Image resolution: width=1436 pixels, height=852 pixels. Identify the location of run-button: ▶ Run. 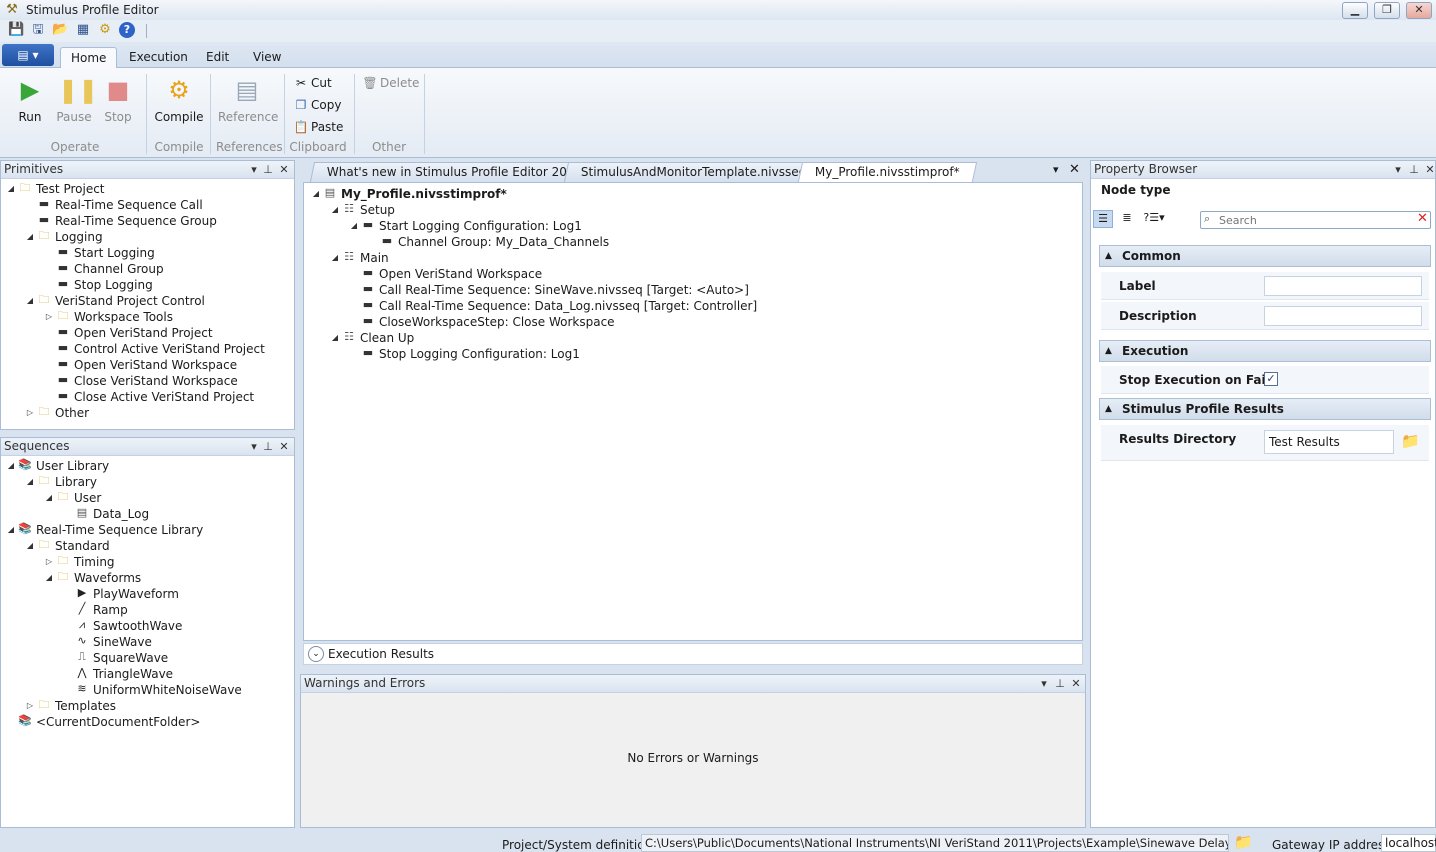
(30, 99).